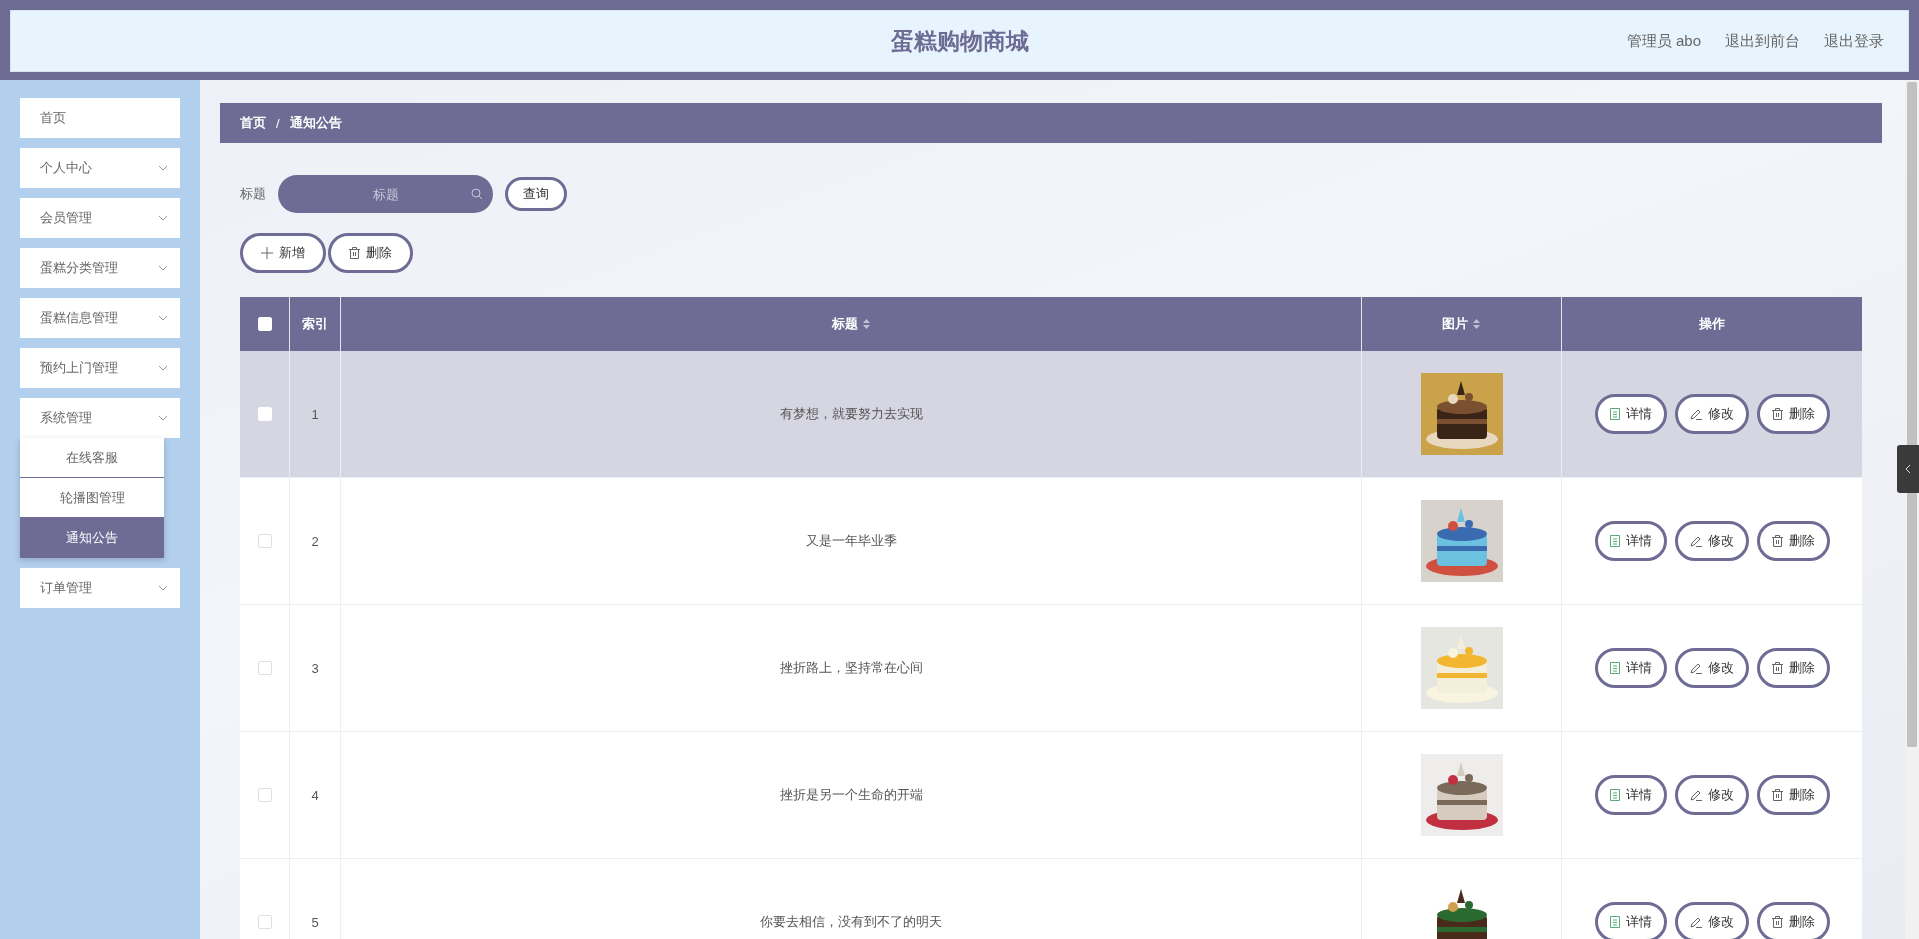 Image resolution: width=1919 pixels, height=939 pixels. What do you see at coordinates (79, 268) in the screenshot?
I see `sidebar-item-label: 蛋糕分类管理` at bounding box center [79, 268].